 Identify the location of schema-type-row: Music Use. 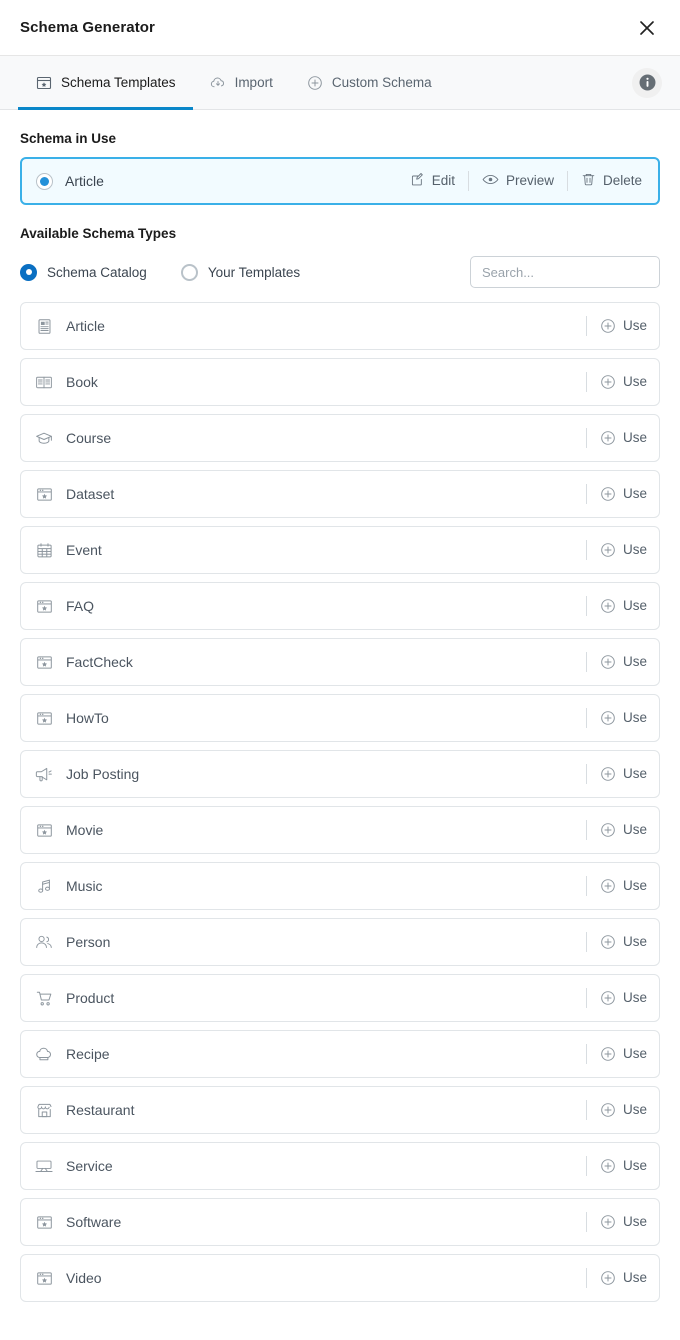
(340, 886).